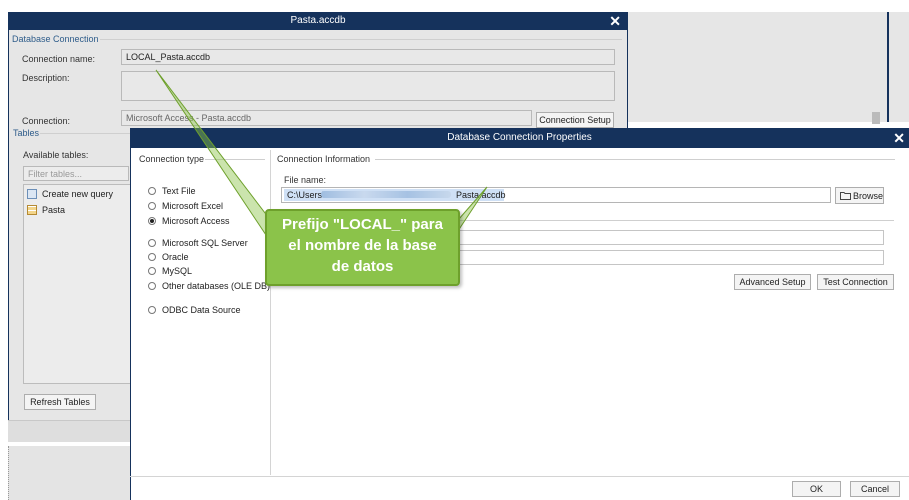 The height and width of the screenshot is (500, 909). I want to click on radio-label: Other databases (OLE DB), so click(216, 286).